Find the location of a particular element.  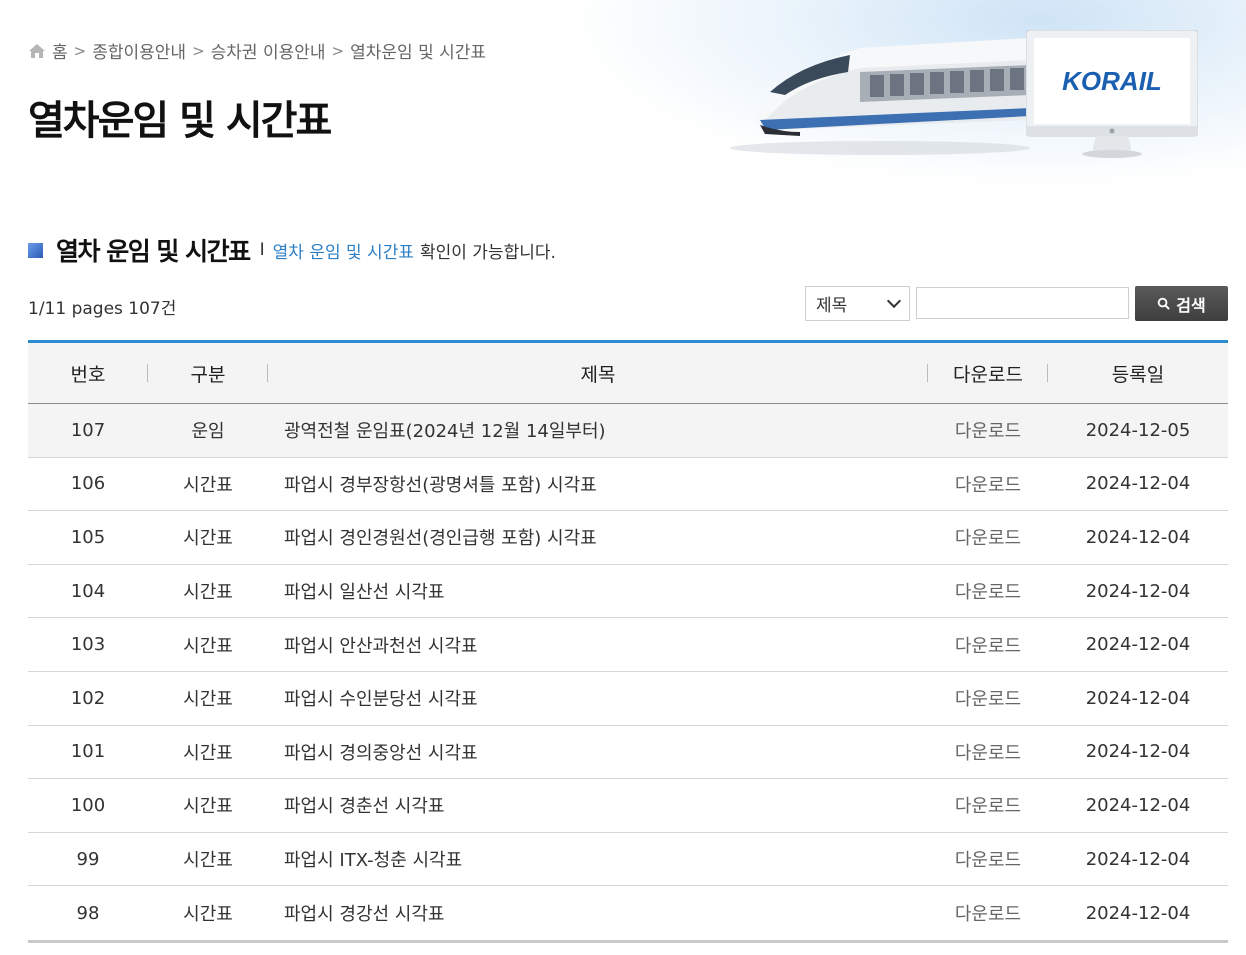

search-input is located at coordinates (1022, 303).